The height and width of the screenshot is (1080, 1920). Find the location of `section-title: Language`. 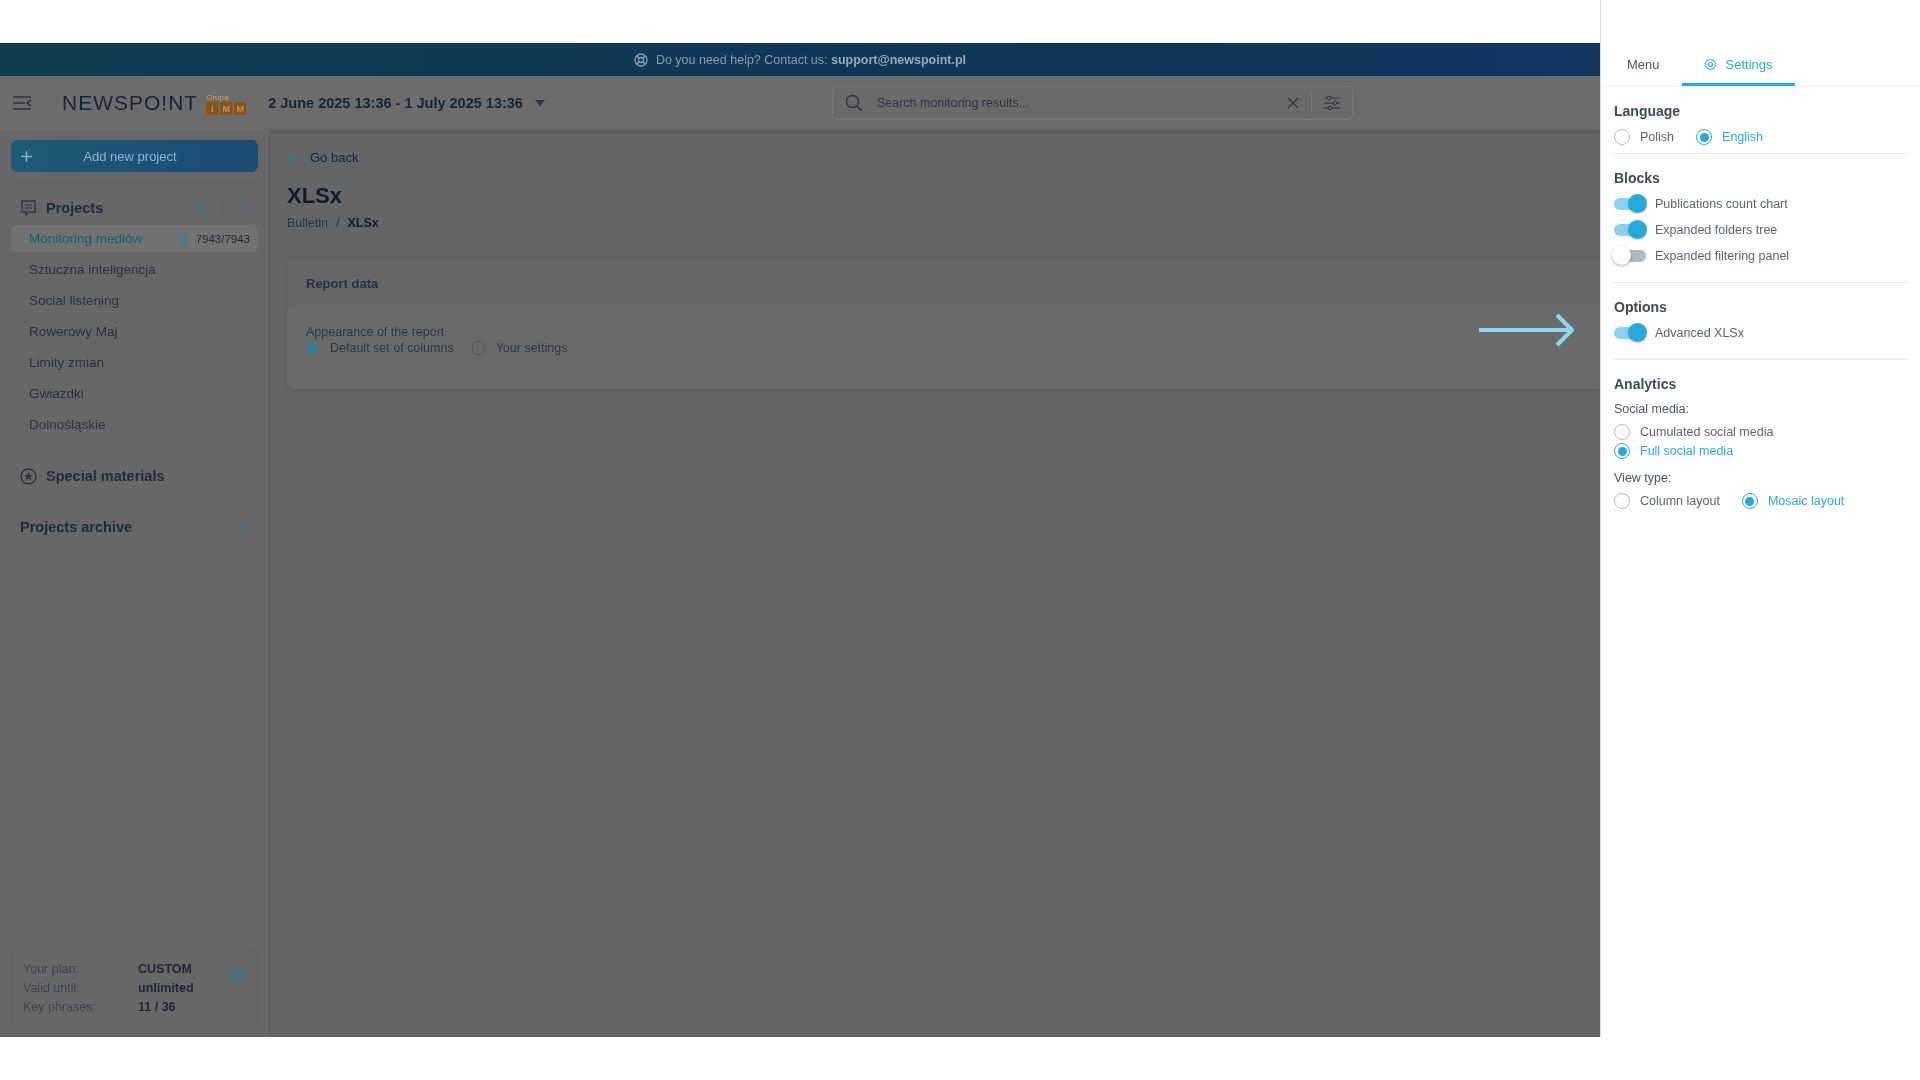

section-title: Language is located at coordinates (1648, 111).